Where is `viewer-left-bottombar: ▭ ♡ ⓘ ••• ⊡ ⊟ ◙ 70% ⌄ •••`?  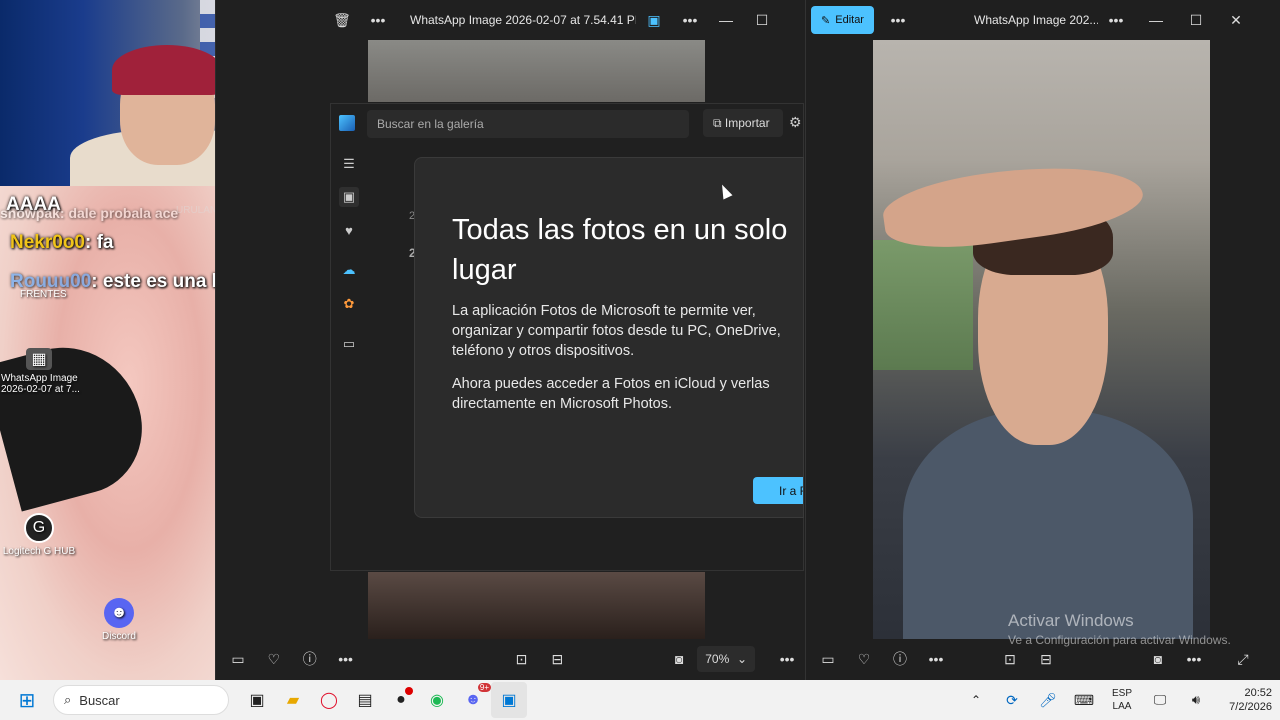 viewer-left-bottombar: ▭ ♡ ⓘ ••• ⊡ ⊟ ◙ 70% ⌄ ••• is located at coordinates (510, 659).